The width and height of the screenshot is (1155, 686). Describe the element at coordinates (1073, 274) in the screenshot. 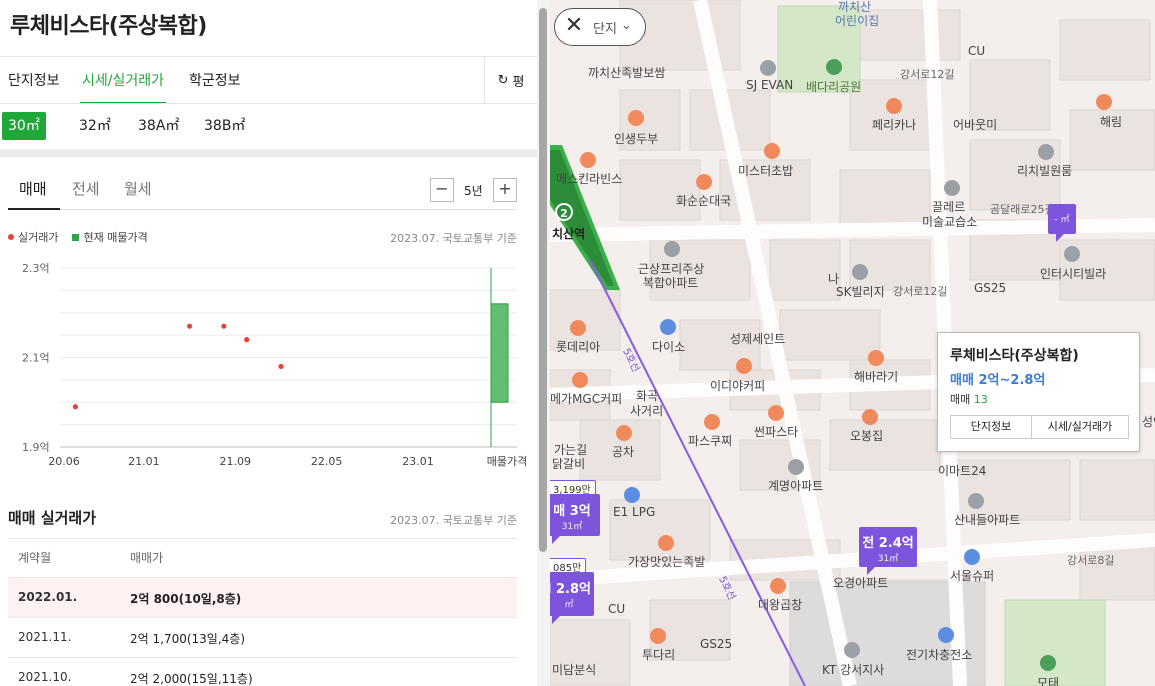

I see `poi-label: 인터시티빌라` at that location.